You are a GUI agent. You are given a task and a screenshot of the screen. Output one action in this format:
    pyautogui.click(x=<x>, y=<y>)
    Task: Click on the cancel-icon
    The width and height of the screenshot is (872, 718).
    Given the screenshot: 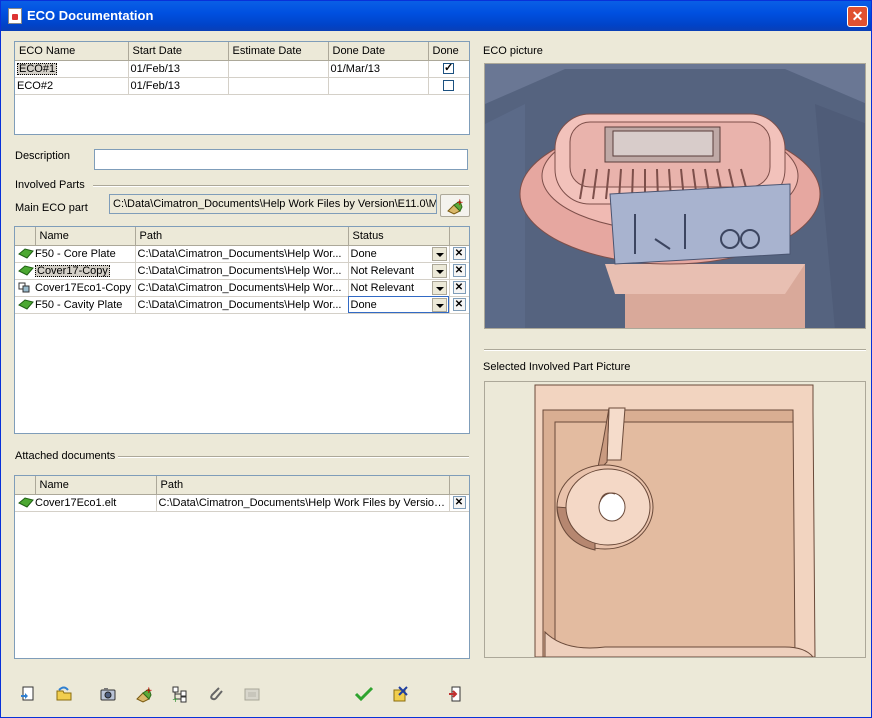 What is the action you would take?
    pyautogui.click(x=400, y=694)
    